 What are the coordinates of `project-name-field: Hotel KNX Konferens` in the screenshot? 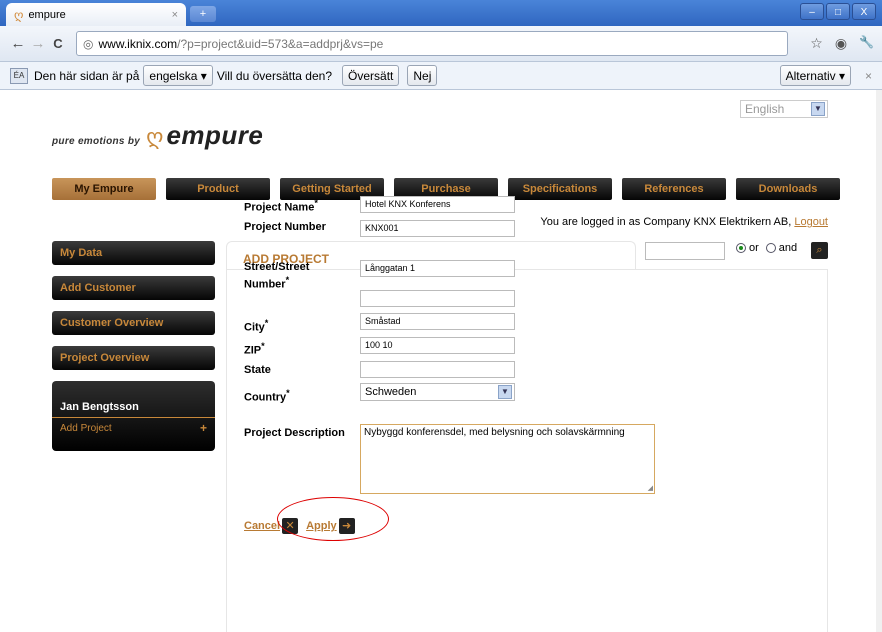 It's located at (437, 204).